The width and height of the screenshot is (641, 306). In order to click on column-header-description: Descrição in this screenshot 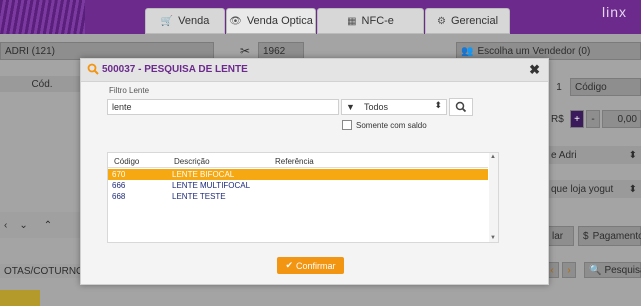, I will do `click(192, 161)`.